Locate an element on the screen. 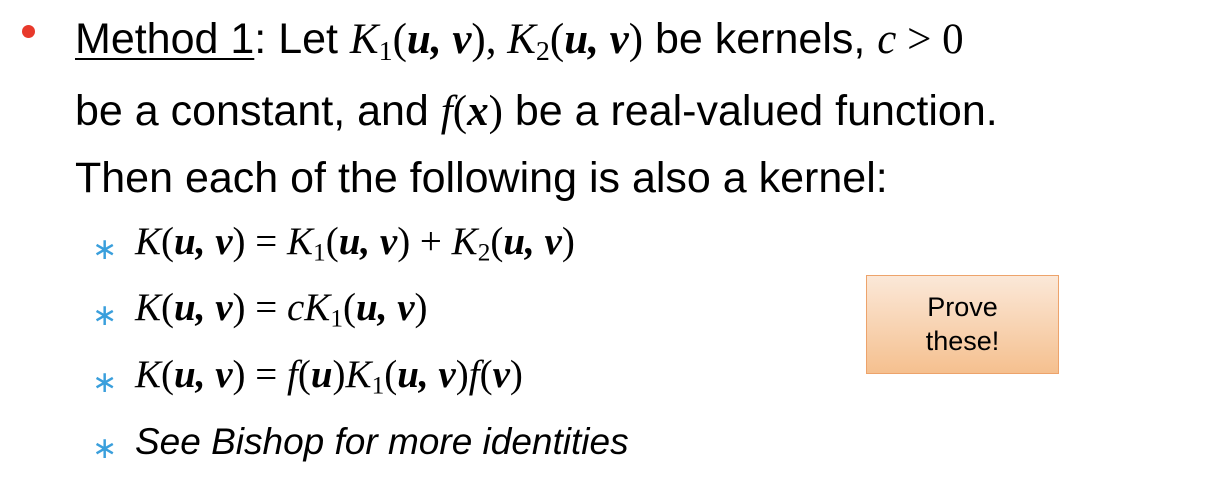 The image size is (1222, 486). text-segment: v is located at coordinates (501, 374).